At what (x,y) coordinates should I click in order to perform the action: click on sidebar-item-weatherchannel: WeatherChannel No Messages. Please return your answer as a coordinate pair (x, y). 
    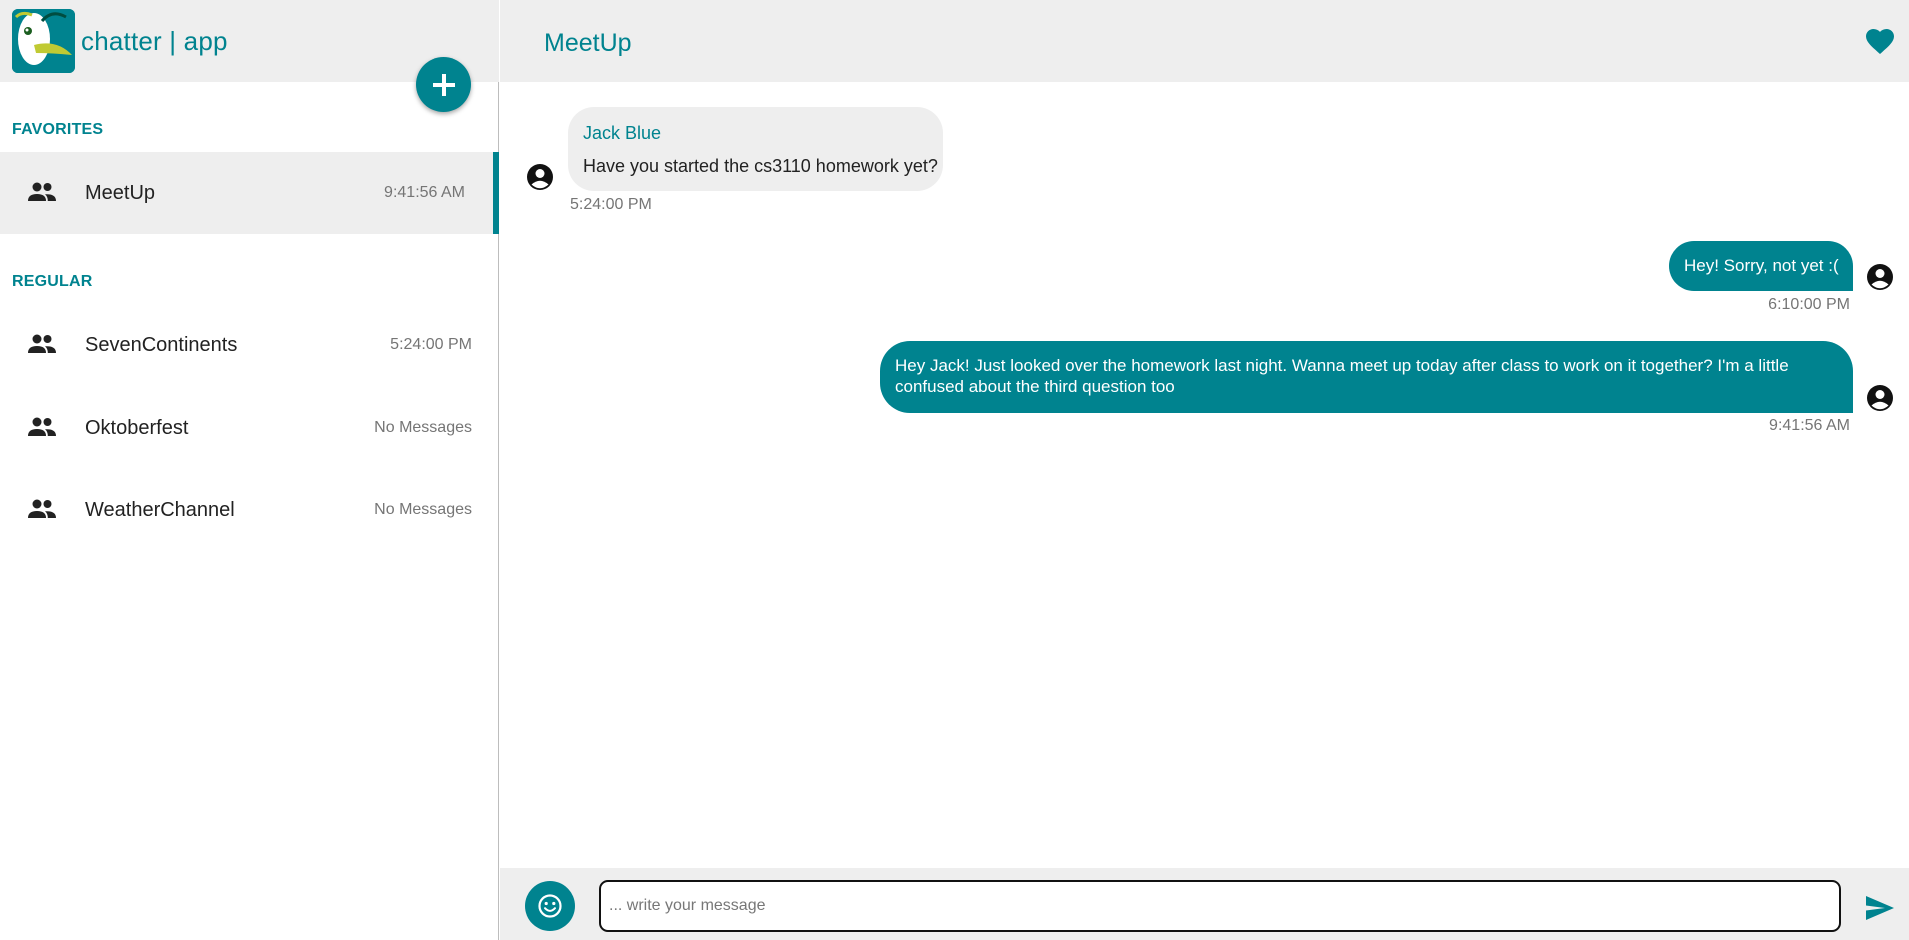
    Looking at the image, I should click on (249, 510).